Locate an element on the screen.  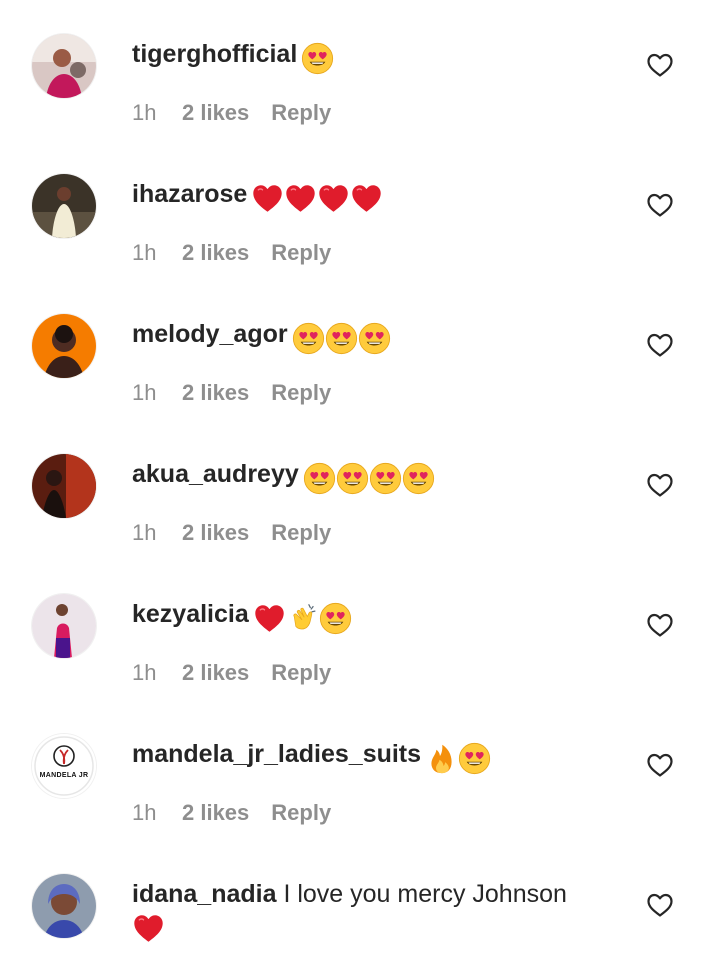
clapping-hands-emoji is located at coordinates (302, 618).